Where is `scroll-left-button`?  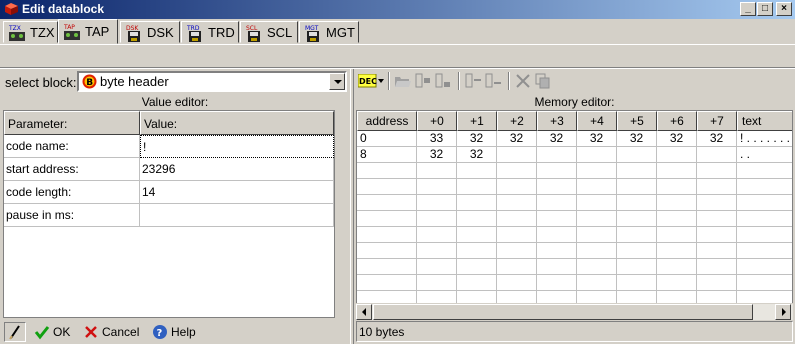 scroll-left-button is located at coordinates (364, 312).